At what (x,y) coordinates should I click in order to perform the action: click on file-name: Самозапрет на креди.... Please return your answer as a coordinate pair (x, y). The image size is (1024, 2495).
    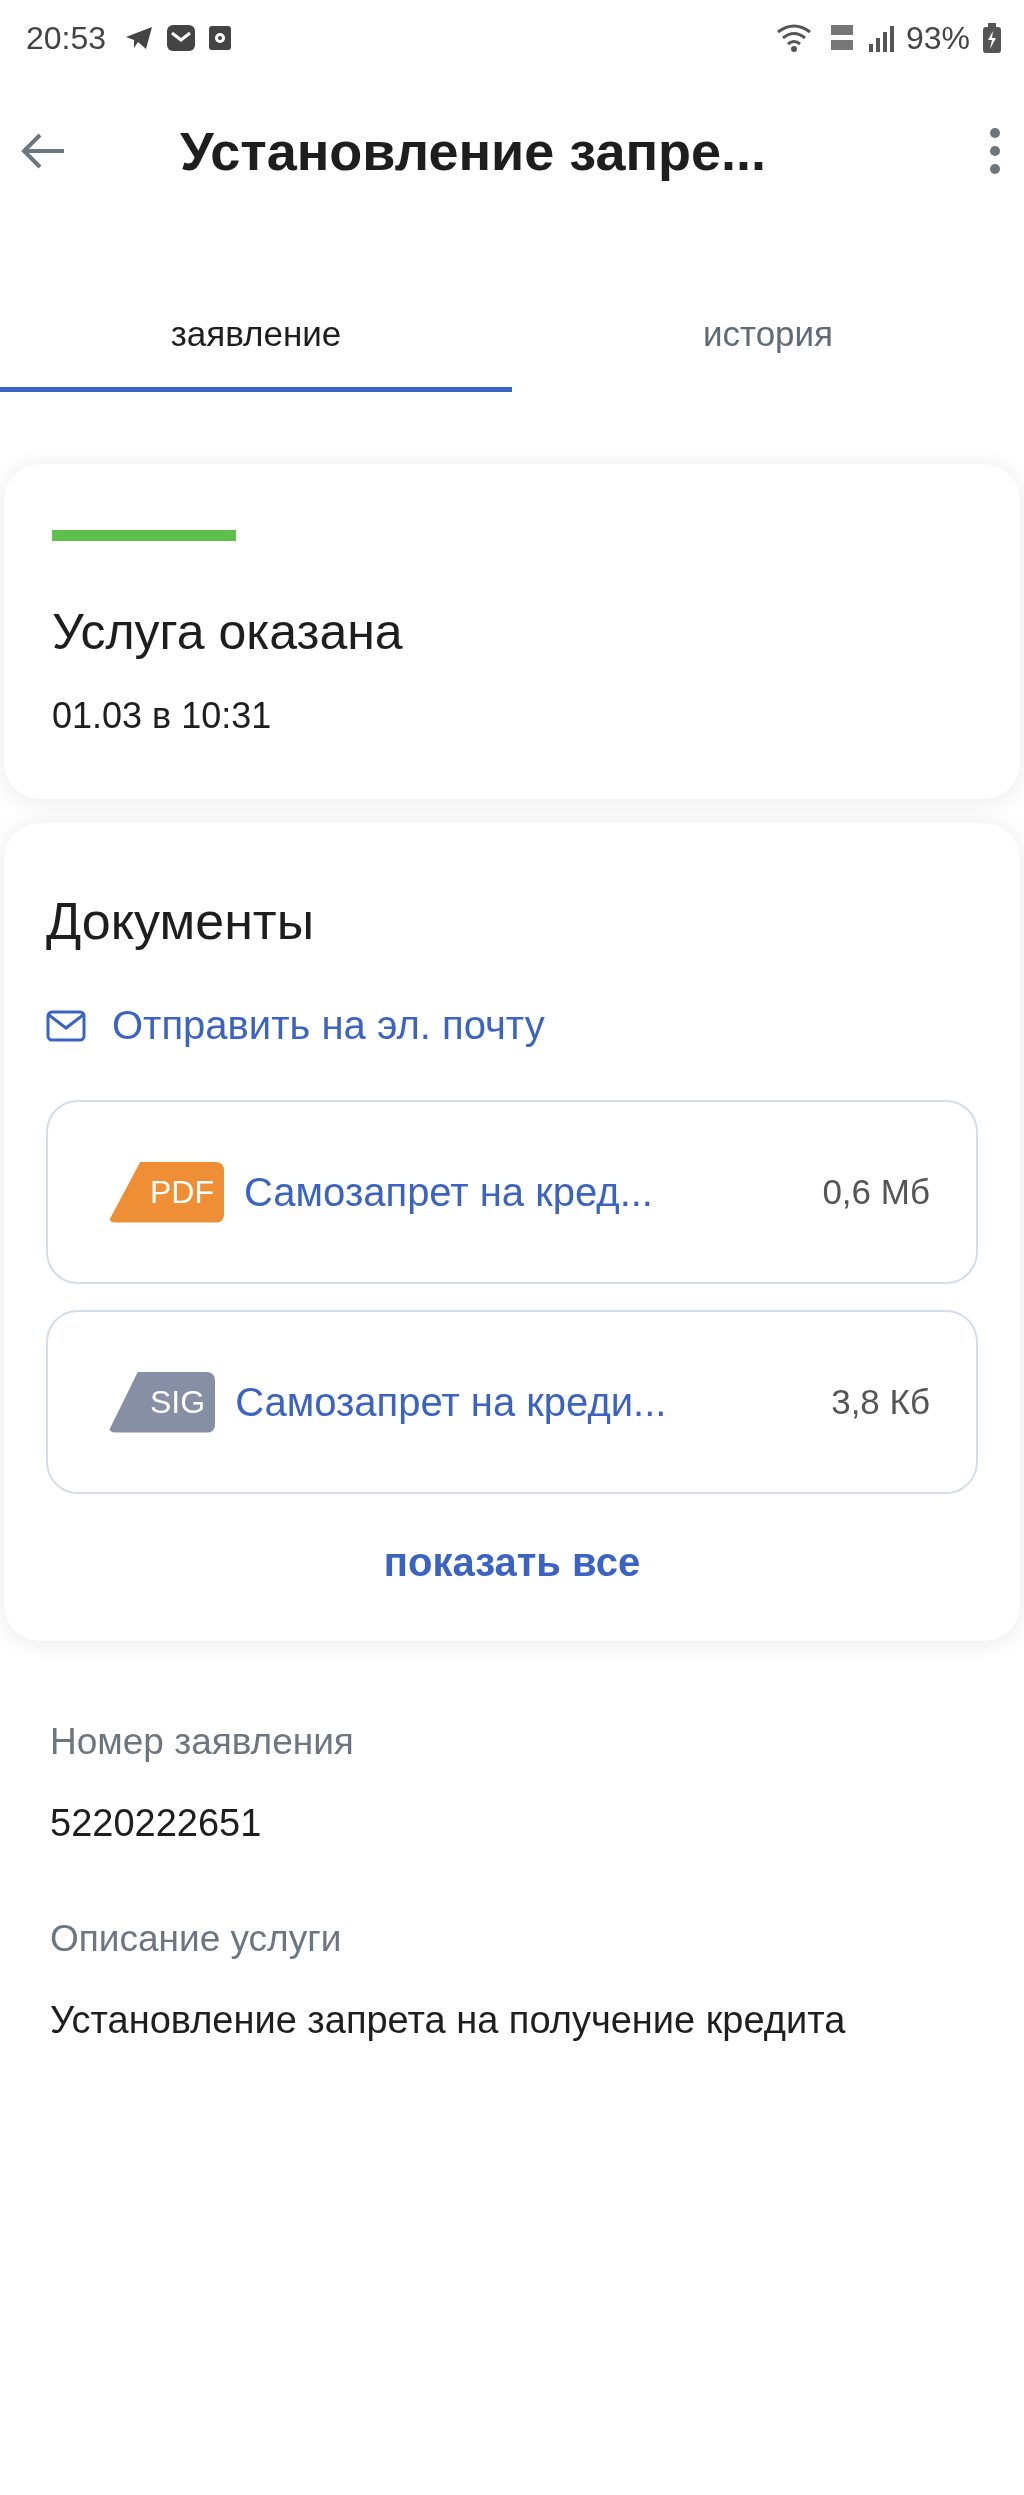
    Looking at the image, I should click on (533, 1402).